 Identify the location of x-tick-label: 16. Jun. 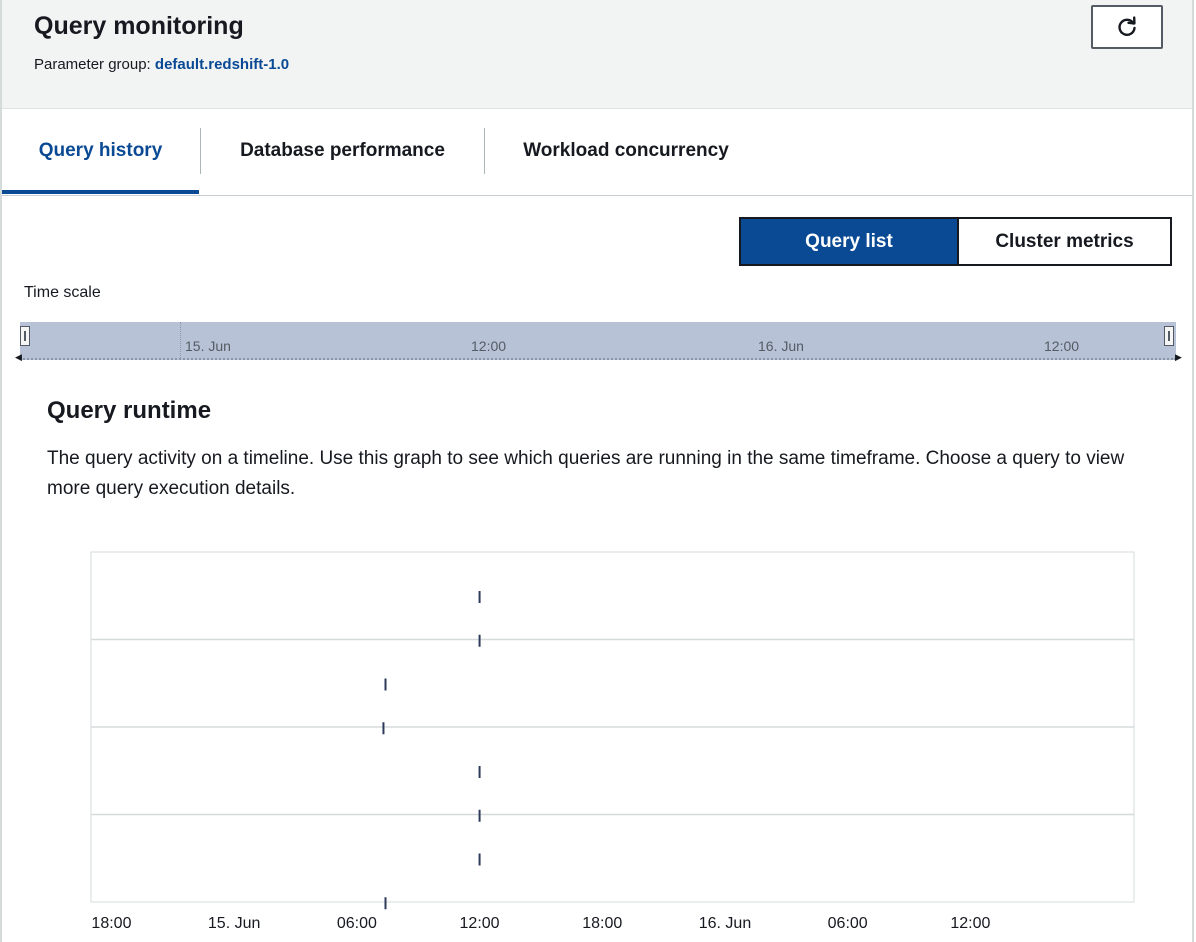
(725, 923).